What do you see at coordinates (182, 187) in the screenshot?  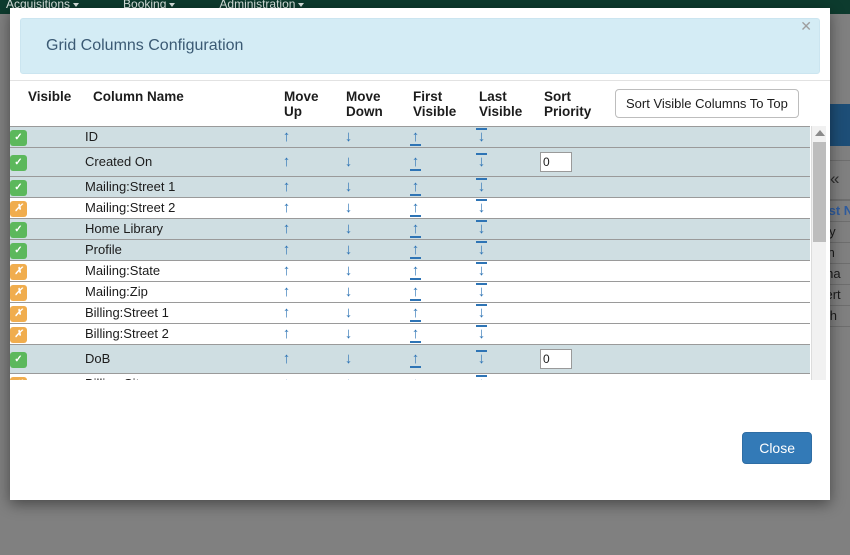 I see `cell-column-name: Mailing:Street 1` at bounding box center [182, 187].